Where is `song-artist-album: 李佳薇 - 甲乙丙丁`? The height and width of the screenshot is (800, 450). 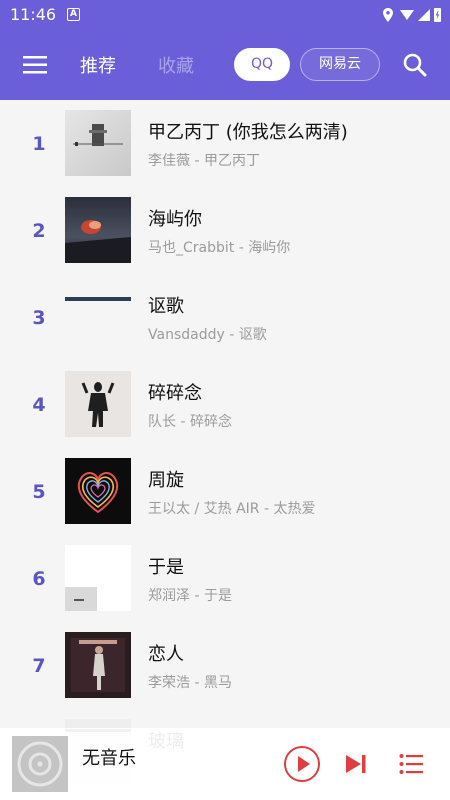 song-artist-album: 李佳薇 - 甲乙丙丁 is located at coordinates (204, 161).